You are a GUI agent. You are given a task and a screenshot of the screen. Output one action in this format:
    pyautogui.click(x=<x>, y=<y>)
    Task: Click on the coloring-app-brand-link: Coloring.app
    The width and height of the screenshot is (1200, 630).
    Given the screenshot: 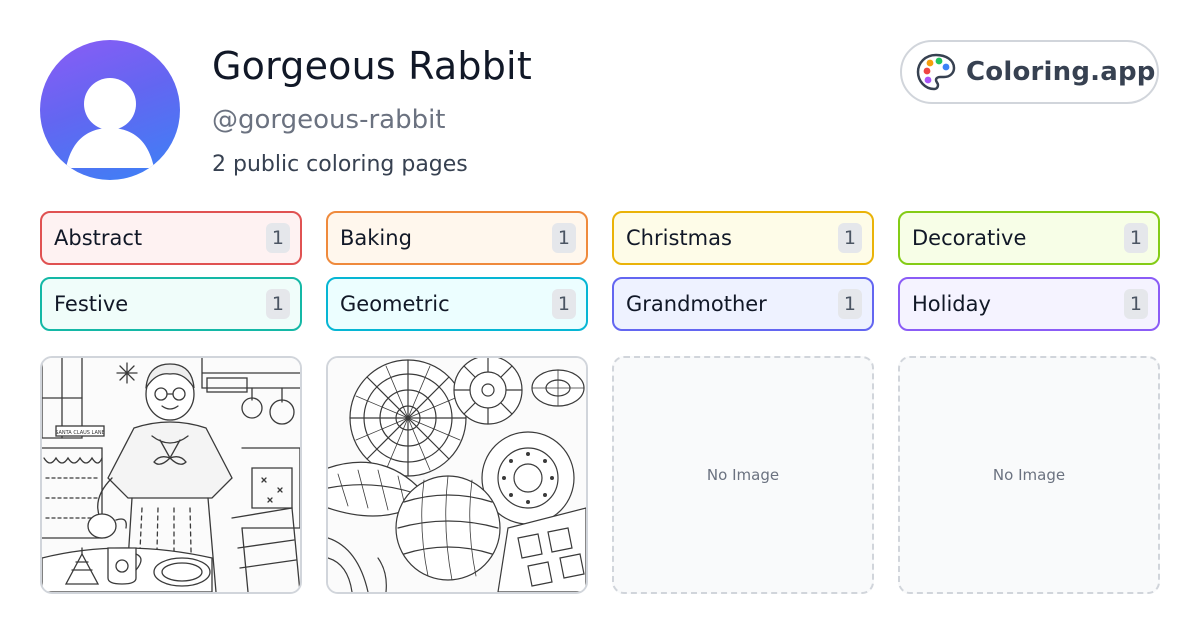 What is the action you would take?
    pyautogui.click(x=1029, y=72)
    